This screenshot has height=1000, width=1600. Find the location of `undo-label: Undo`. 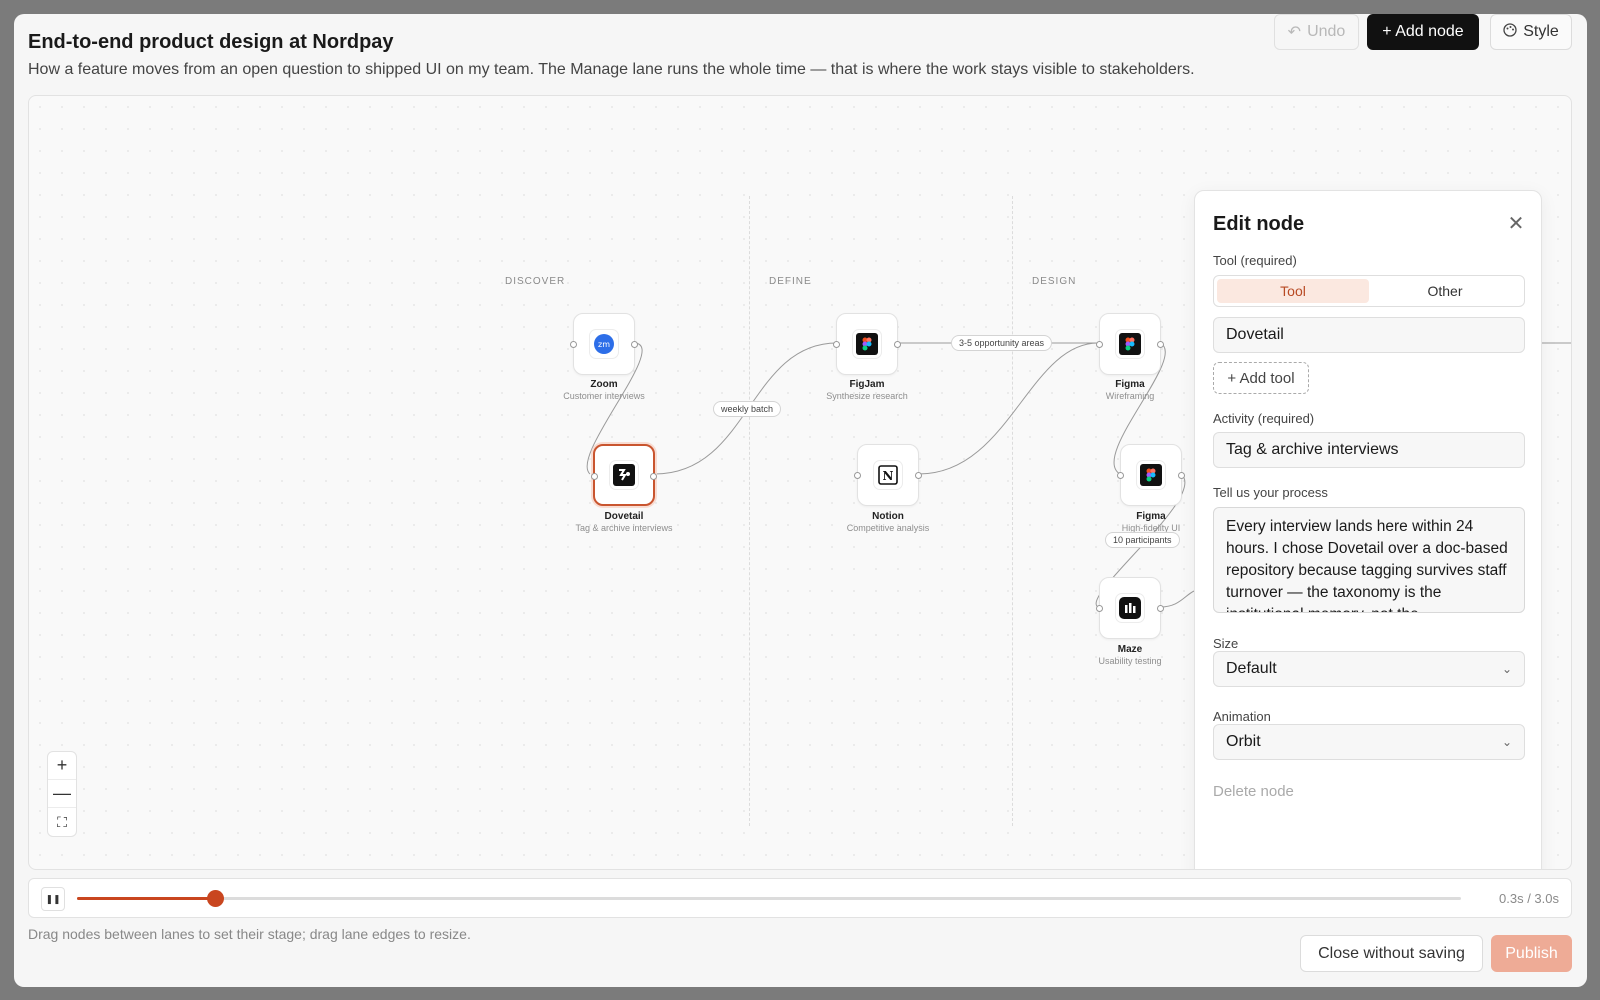

undo-label: Undo is located at coordinates (1326, 31).